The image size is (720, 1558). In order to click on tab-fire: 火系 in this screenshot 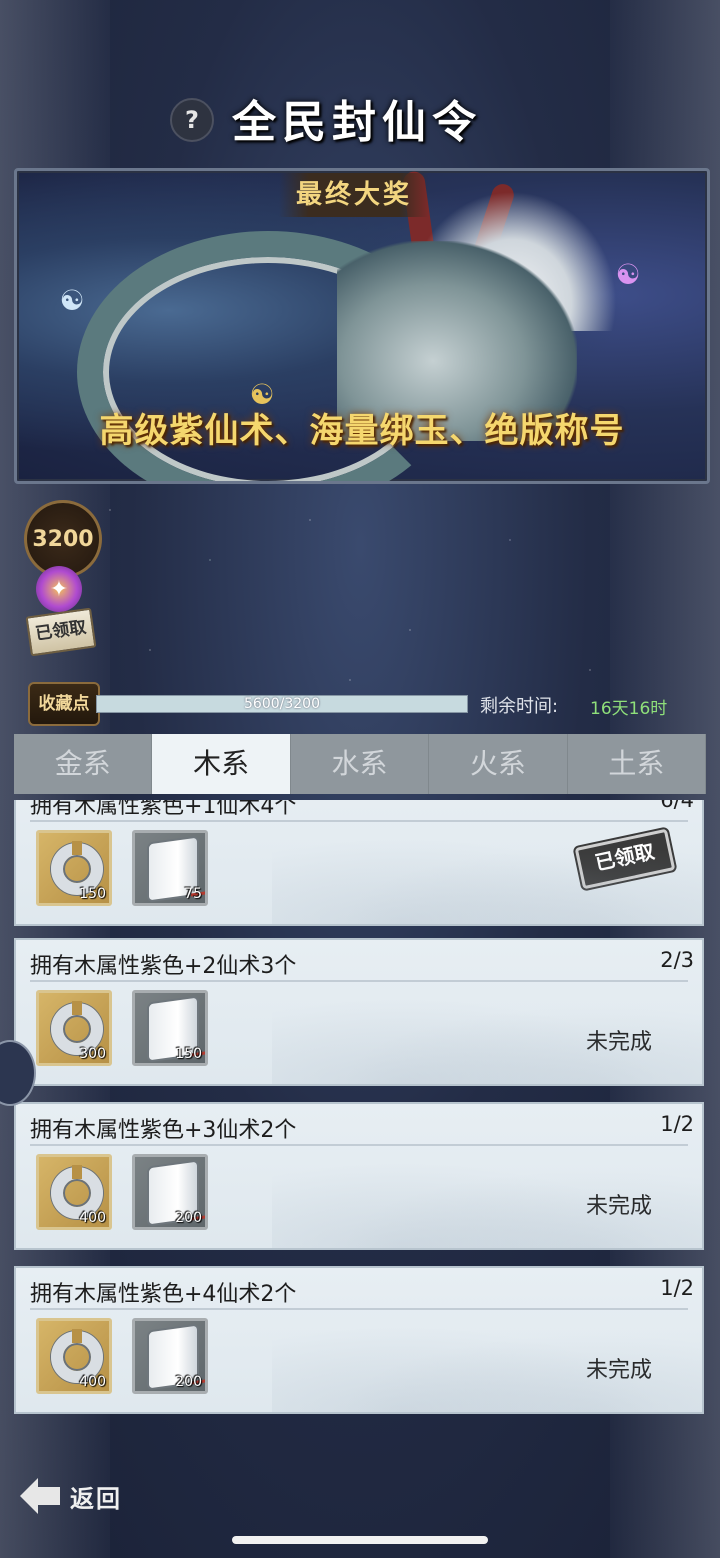, I will do `click(498, 764)`.